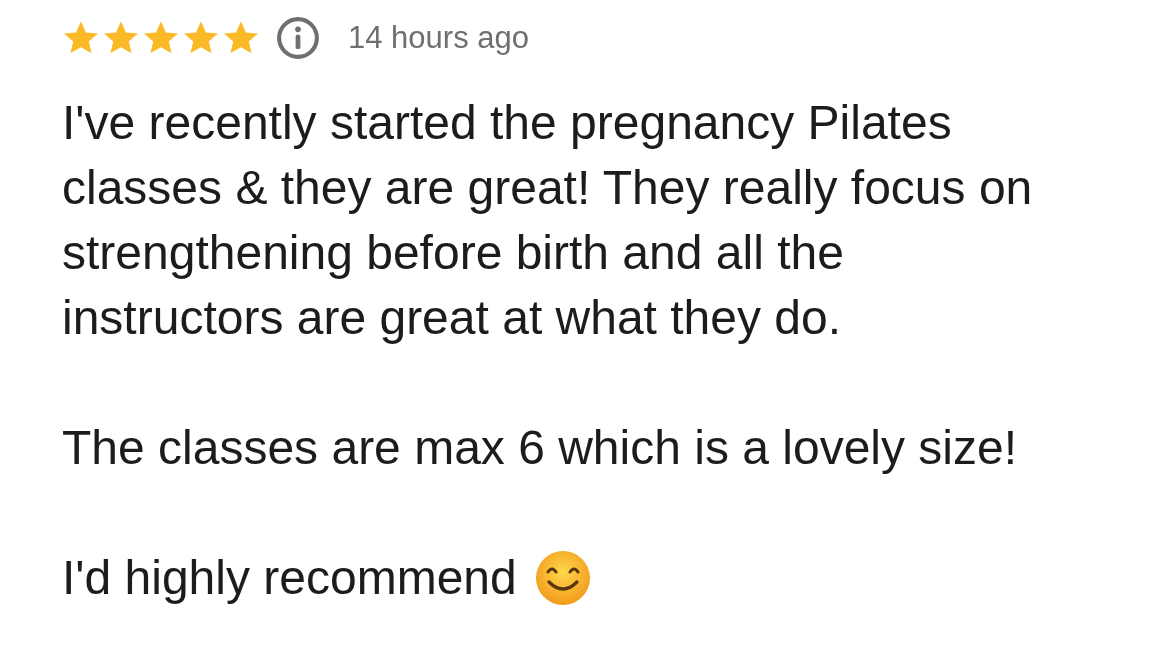 This screenshot has width=1170, height=658. I want to click on review-time: 14 hours ago, so click(438, 38).